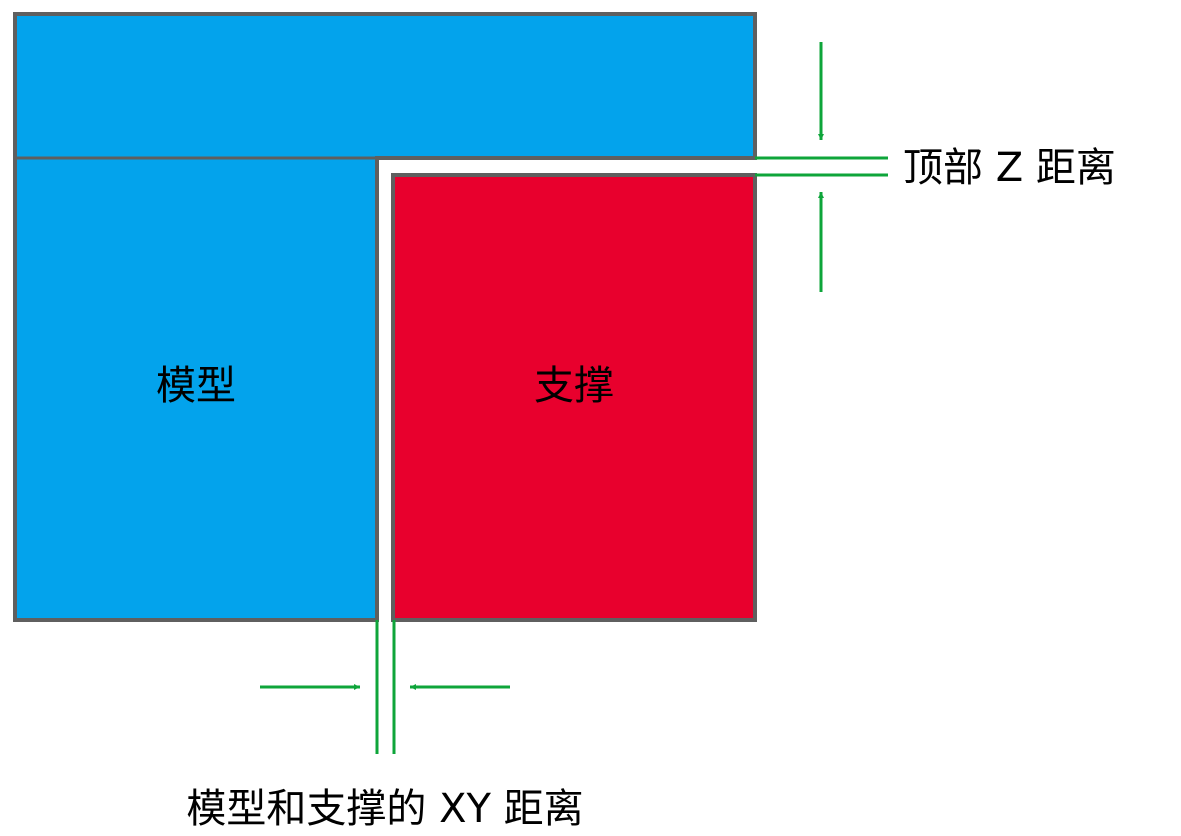  What do you see at coordinates (196, 386) in the screenshot?
I see `model-label: 模型` at bounding box center [196, 386].